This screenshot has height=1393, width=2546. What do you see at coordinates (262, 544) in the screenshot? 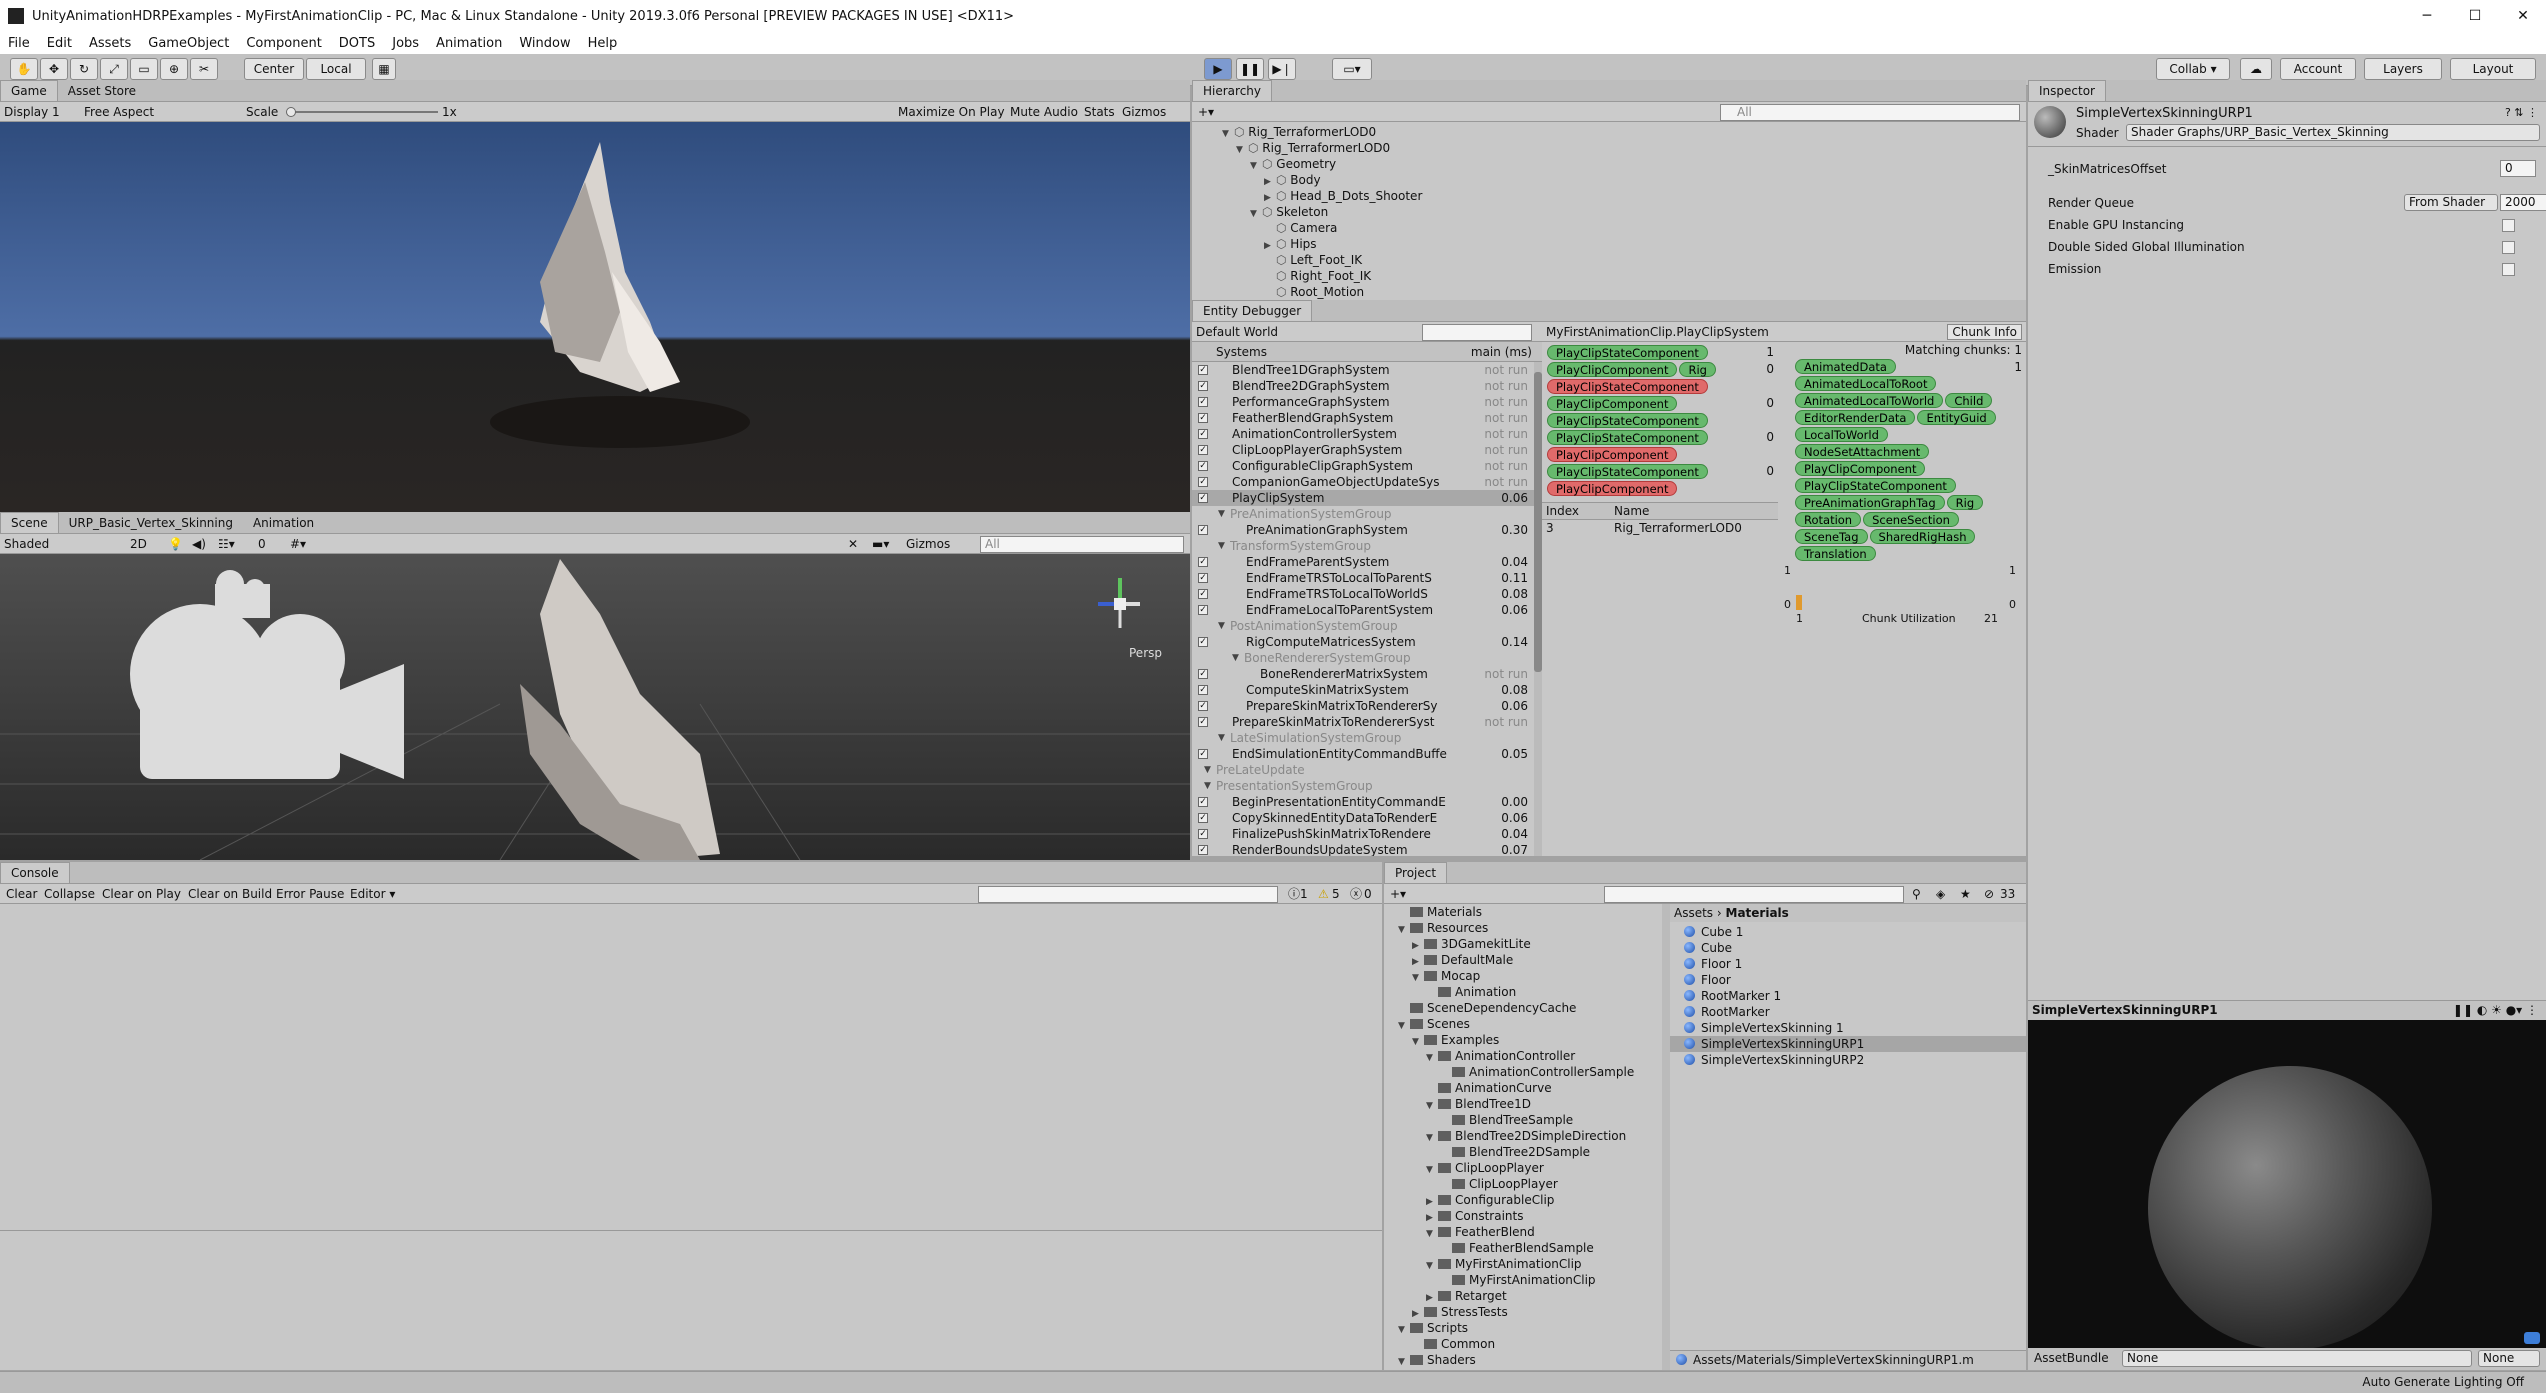
I see `hidden-layers-count: 0` at bounding box center [262, 544].